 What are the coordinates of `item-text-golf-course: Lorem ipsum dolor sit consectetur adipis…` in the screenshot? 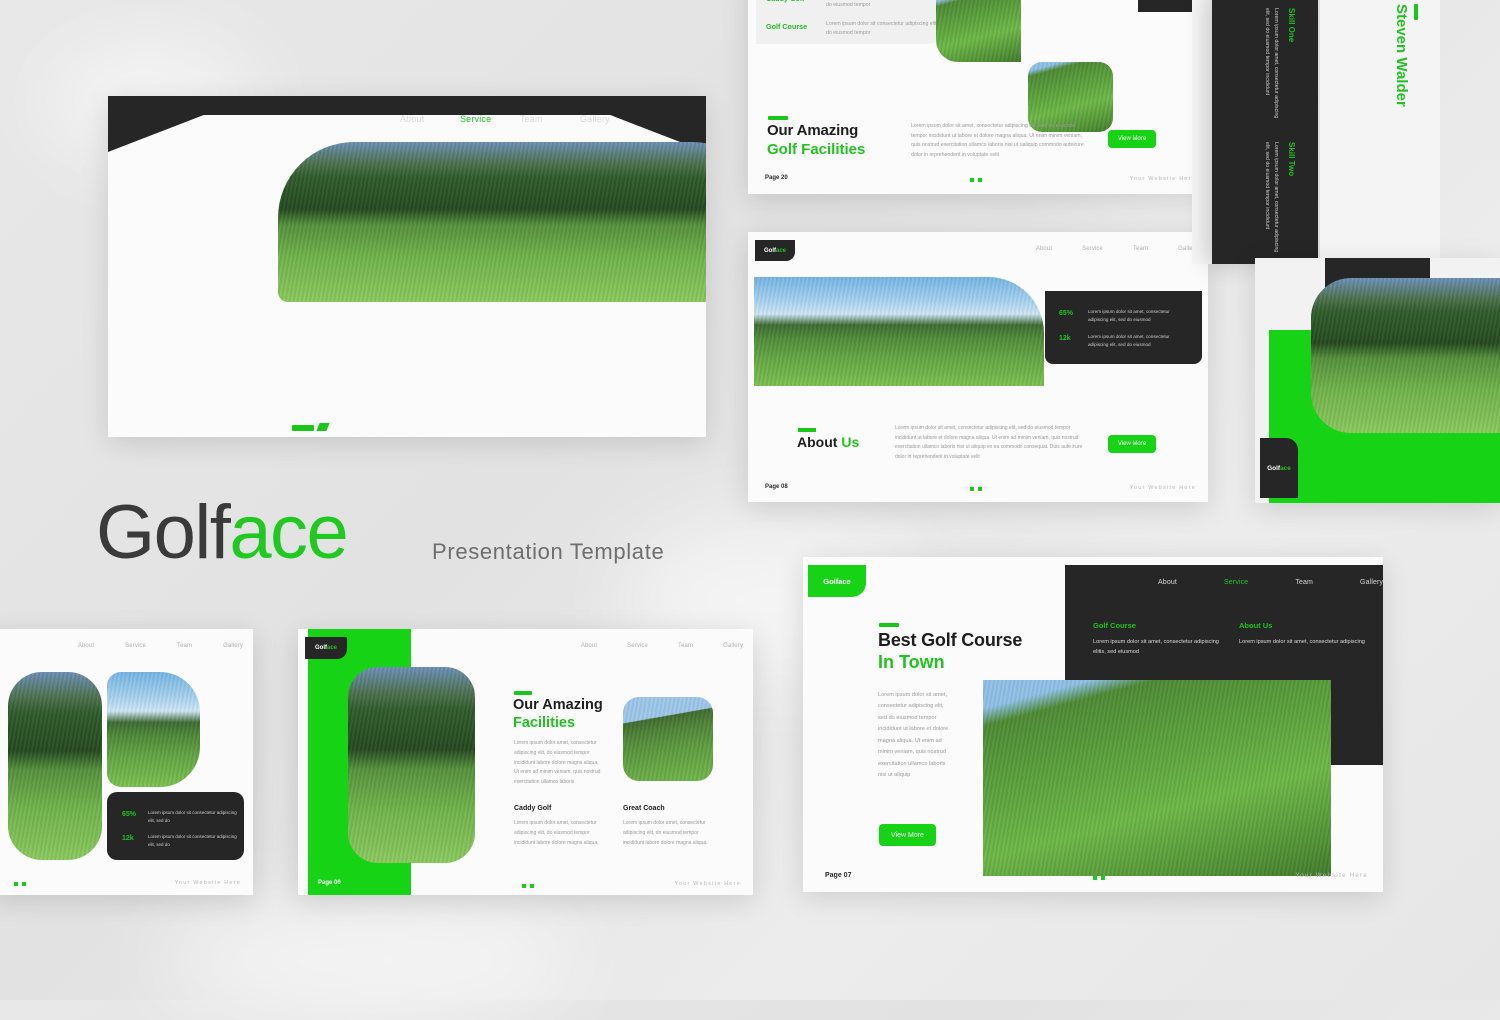 It's located at (887, 28).